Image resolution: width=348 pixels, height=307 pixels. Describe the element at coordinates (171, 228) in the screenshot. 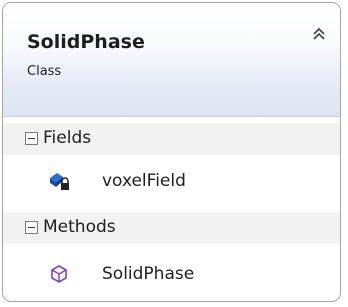

I see `methods-section-header: Methods` at that location.